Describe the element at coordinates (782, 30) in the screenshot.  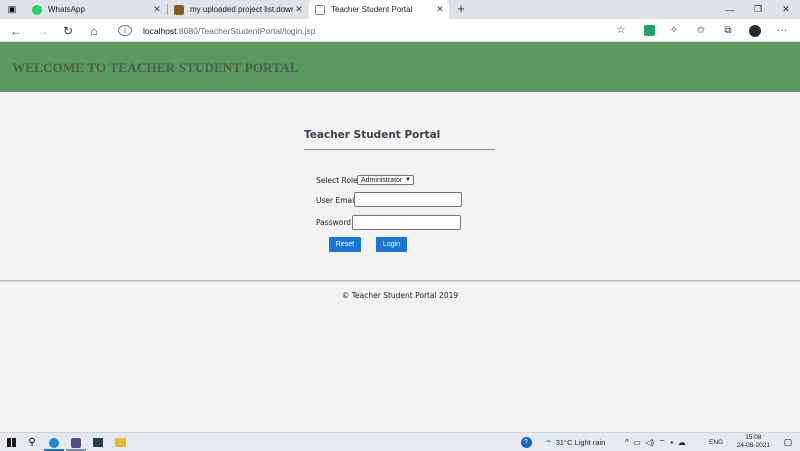
I see `more-options-icon: ···` at that location.